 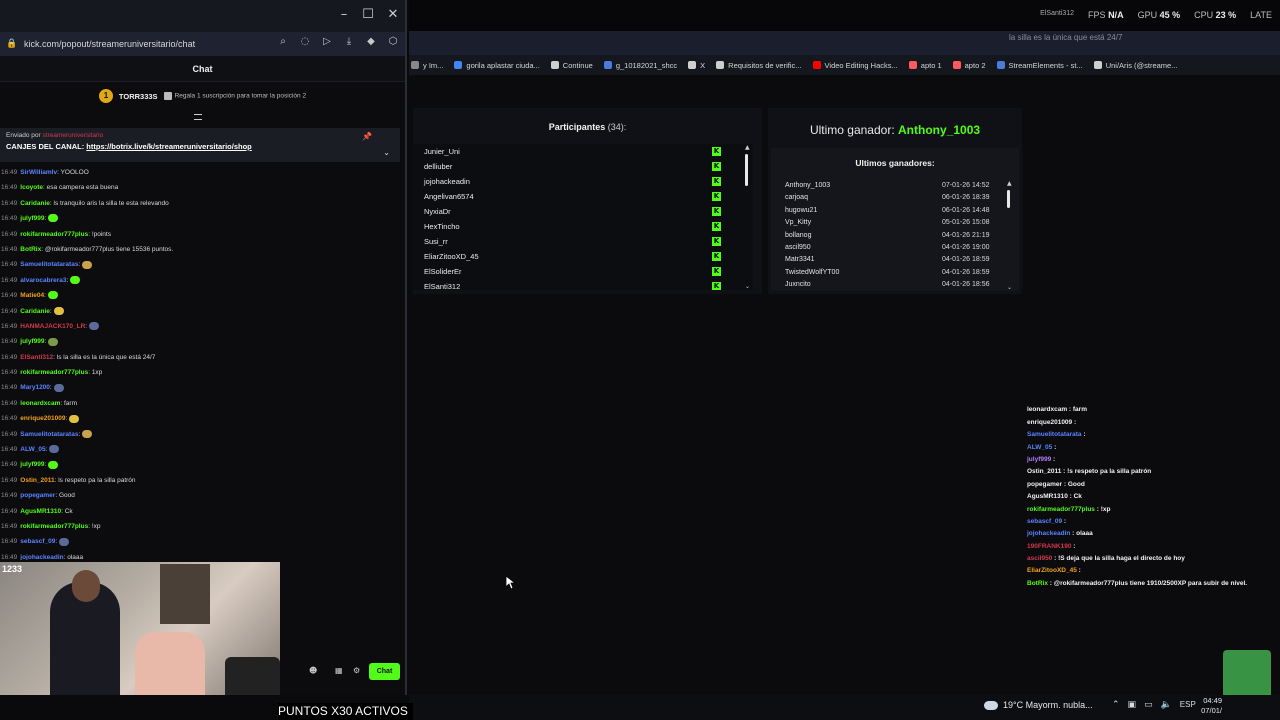 What do you see at coordinates (583, 256) in the screenshot?
I see `participant-row: EliarZitooXD_45 K` at bounding box center [583, 256].